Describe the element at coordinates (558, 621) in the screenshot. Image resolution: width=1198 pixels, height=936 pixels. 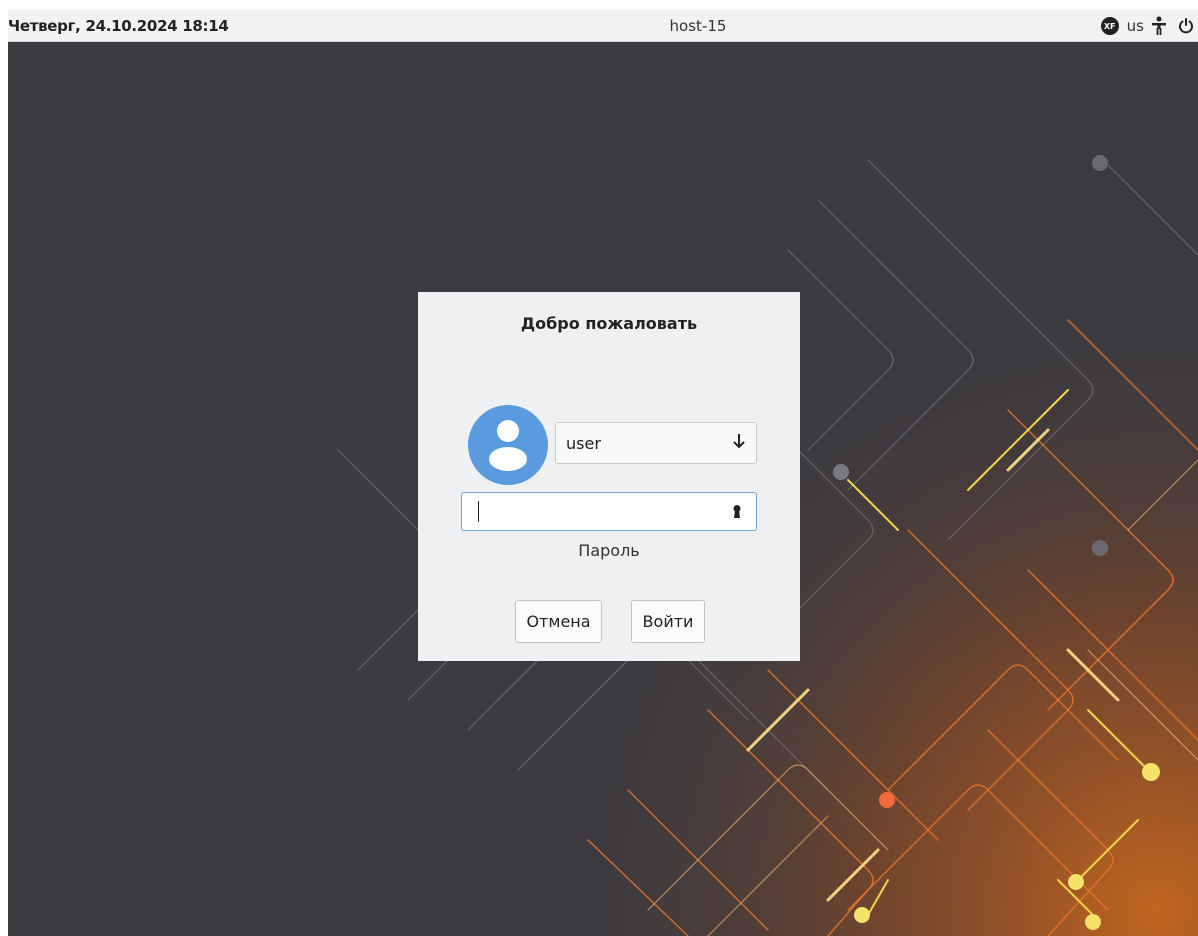
I see `cancel-button: Отмена` at that location.